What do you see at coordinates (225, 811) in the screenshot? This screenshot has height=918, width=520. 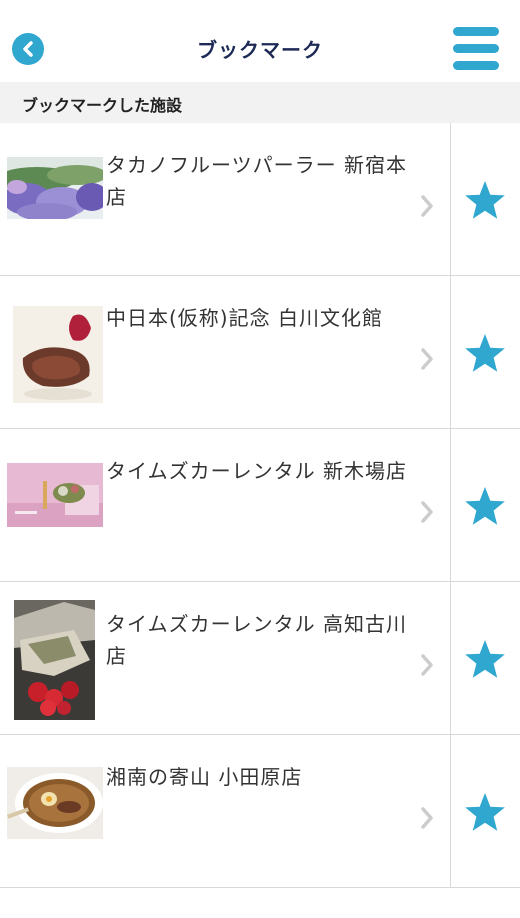 I see `facility-link: 湘南の寄山 小田原店` at bounding box center [225, 811].